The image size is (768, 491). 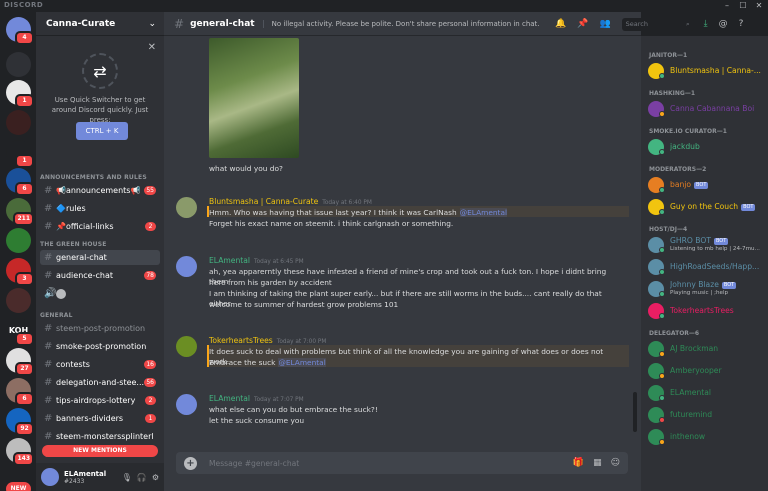 What do you see at coordinates (24, 279) in the screenshot?
I see `mention-badge: 3` at bounding box center [24, 279].